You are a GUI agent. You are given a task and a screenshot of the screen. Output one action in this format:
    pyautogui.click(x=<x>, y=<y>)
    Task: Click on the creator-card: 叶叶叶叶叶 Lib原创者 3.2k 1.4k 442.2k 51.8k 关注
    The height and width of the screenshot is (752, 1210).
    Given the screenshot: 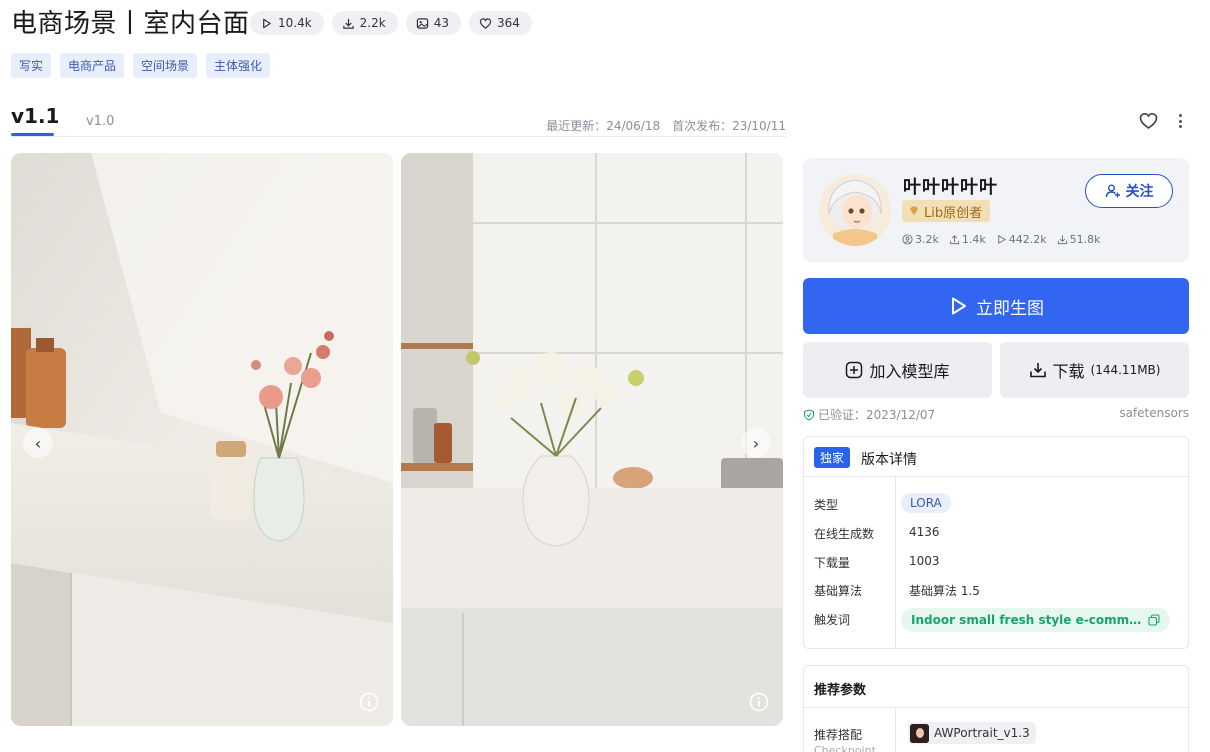 What is the action you would take?
    pyautogui.click(x=996, y=210)
    